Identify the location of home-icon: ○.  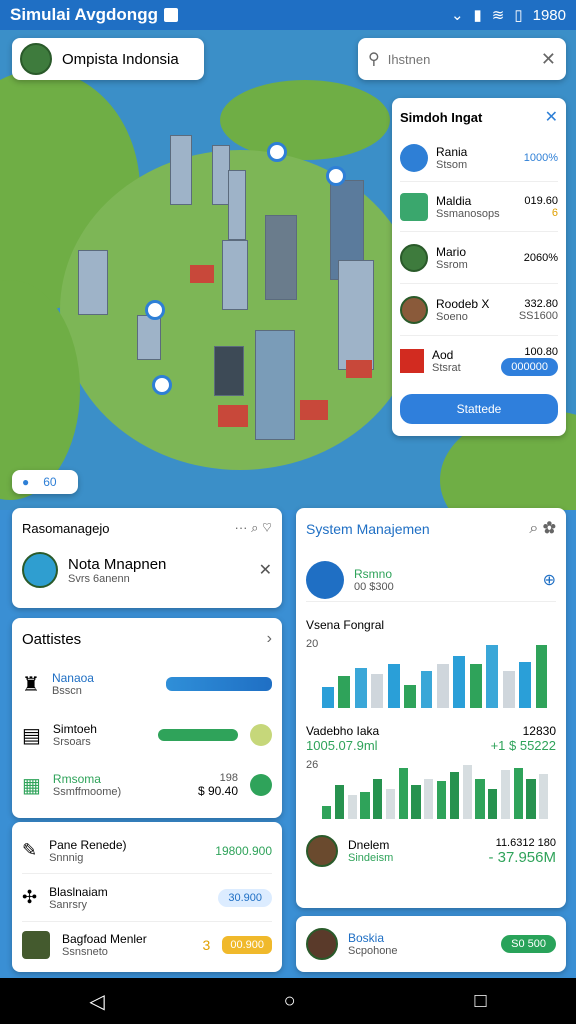
(290, 1001).